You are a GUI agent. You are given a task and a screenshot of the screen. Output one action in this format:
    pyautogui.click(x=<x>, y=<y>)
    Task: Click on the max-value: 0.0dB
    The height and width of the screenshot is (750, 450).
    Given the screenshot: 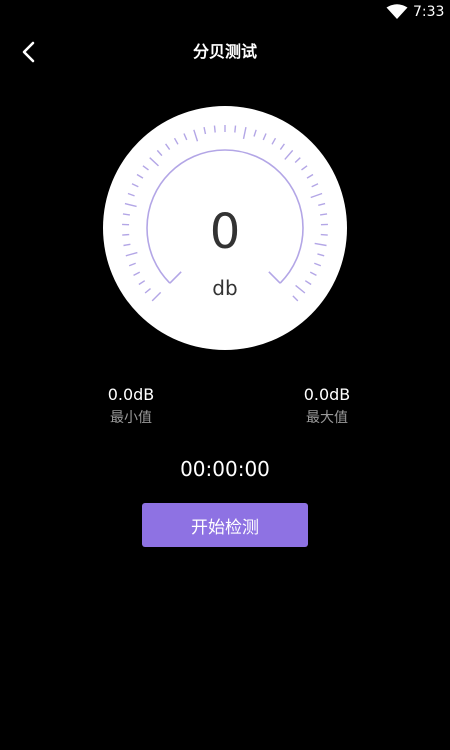 What is the action you would take?
    pyautogui.click(x=327, y=394)
    